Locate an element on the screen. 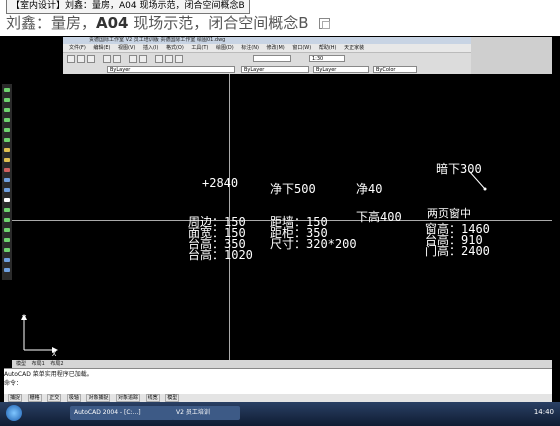 The width and height of the screenshot is (560, 426). point-icon is located at coordinates (7, 160).